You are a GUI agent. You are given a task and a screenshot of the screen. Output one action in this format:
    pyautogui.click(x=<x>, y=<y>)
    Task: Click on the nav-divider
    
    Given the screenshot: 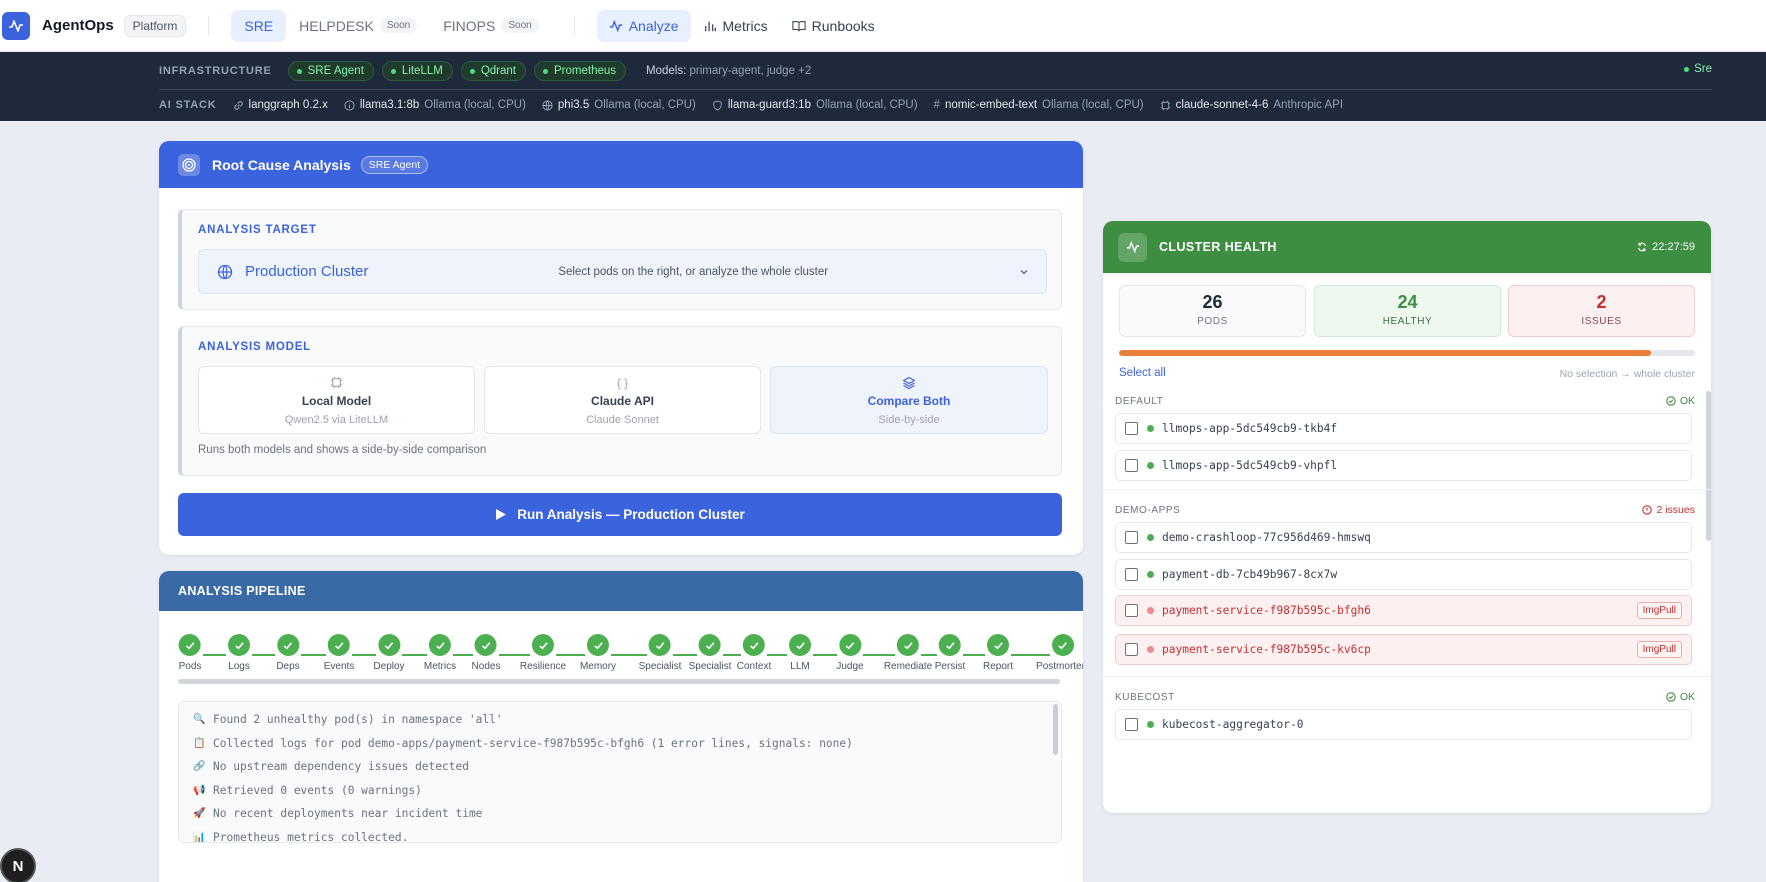 What is the action you would take?
    pyautogui.click(x=574, y=25)
    